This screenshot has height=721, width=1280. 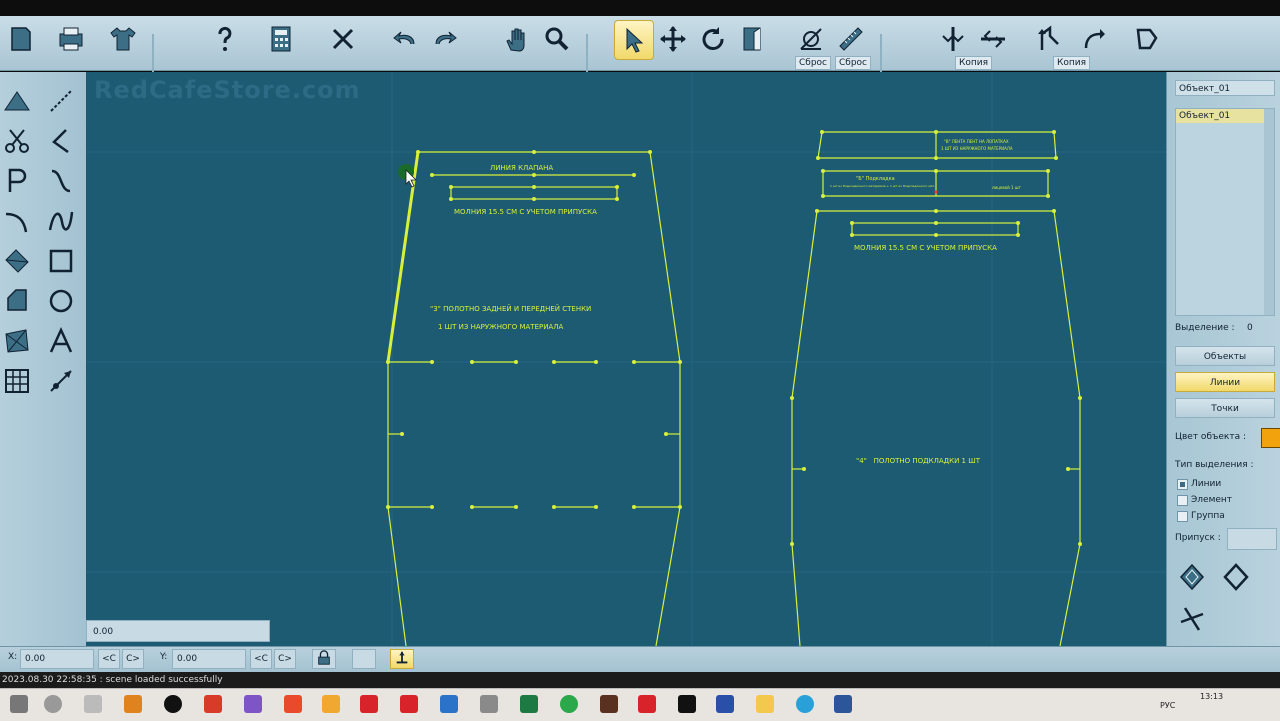 What do you see at coordinates (765, 704) in the screenshot?
I see `folder-icon` at bounding box center [765, 704].